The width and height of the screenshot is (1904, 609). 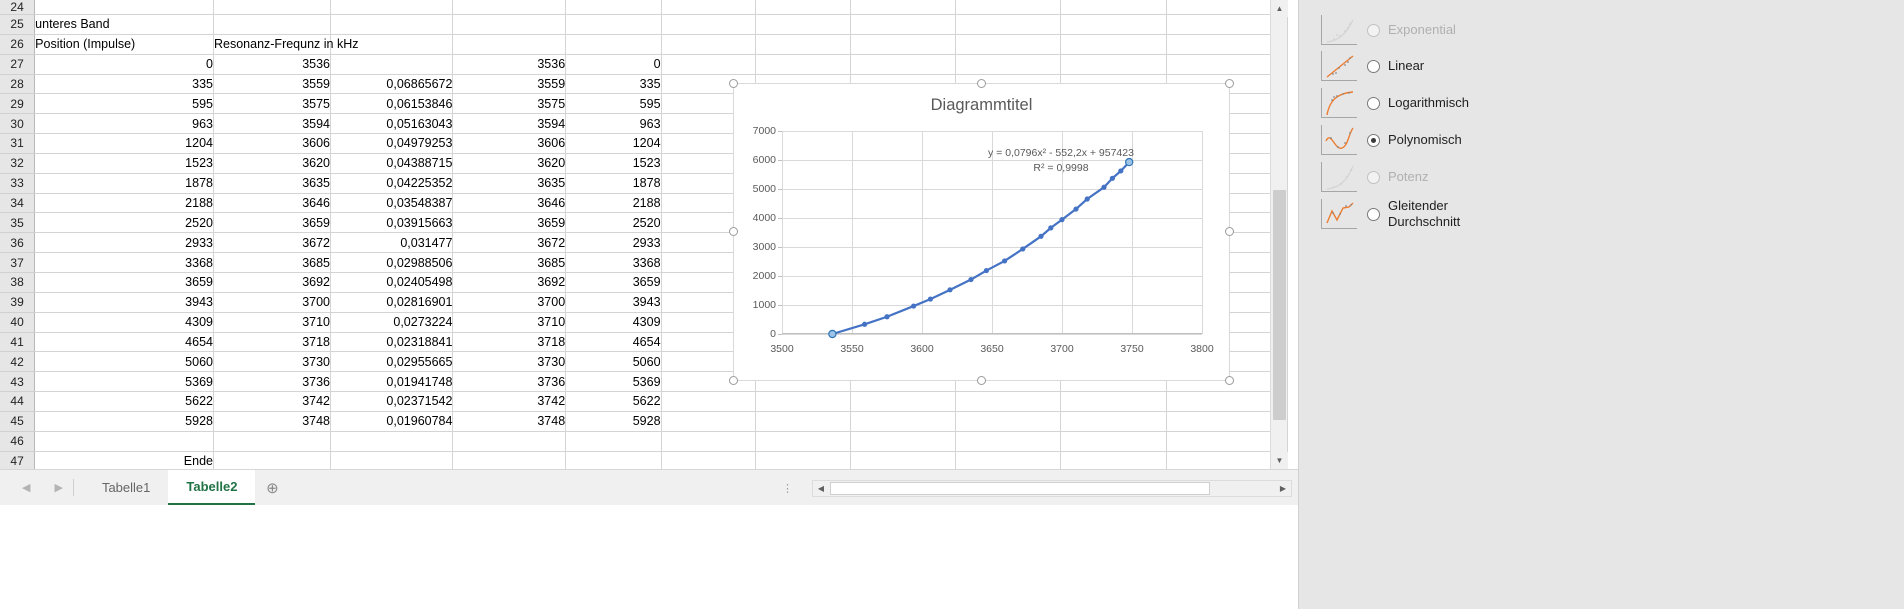 I want to click on row-header: 47, so click(x=18, y=460).